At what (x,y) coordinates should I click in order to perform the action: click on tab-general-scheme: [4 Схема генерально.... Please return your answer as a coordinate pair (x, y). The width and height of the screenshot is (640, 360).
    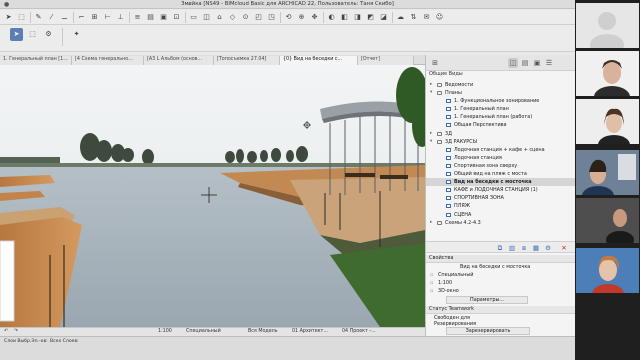
    Looking at the image, I should click on (108, 60).